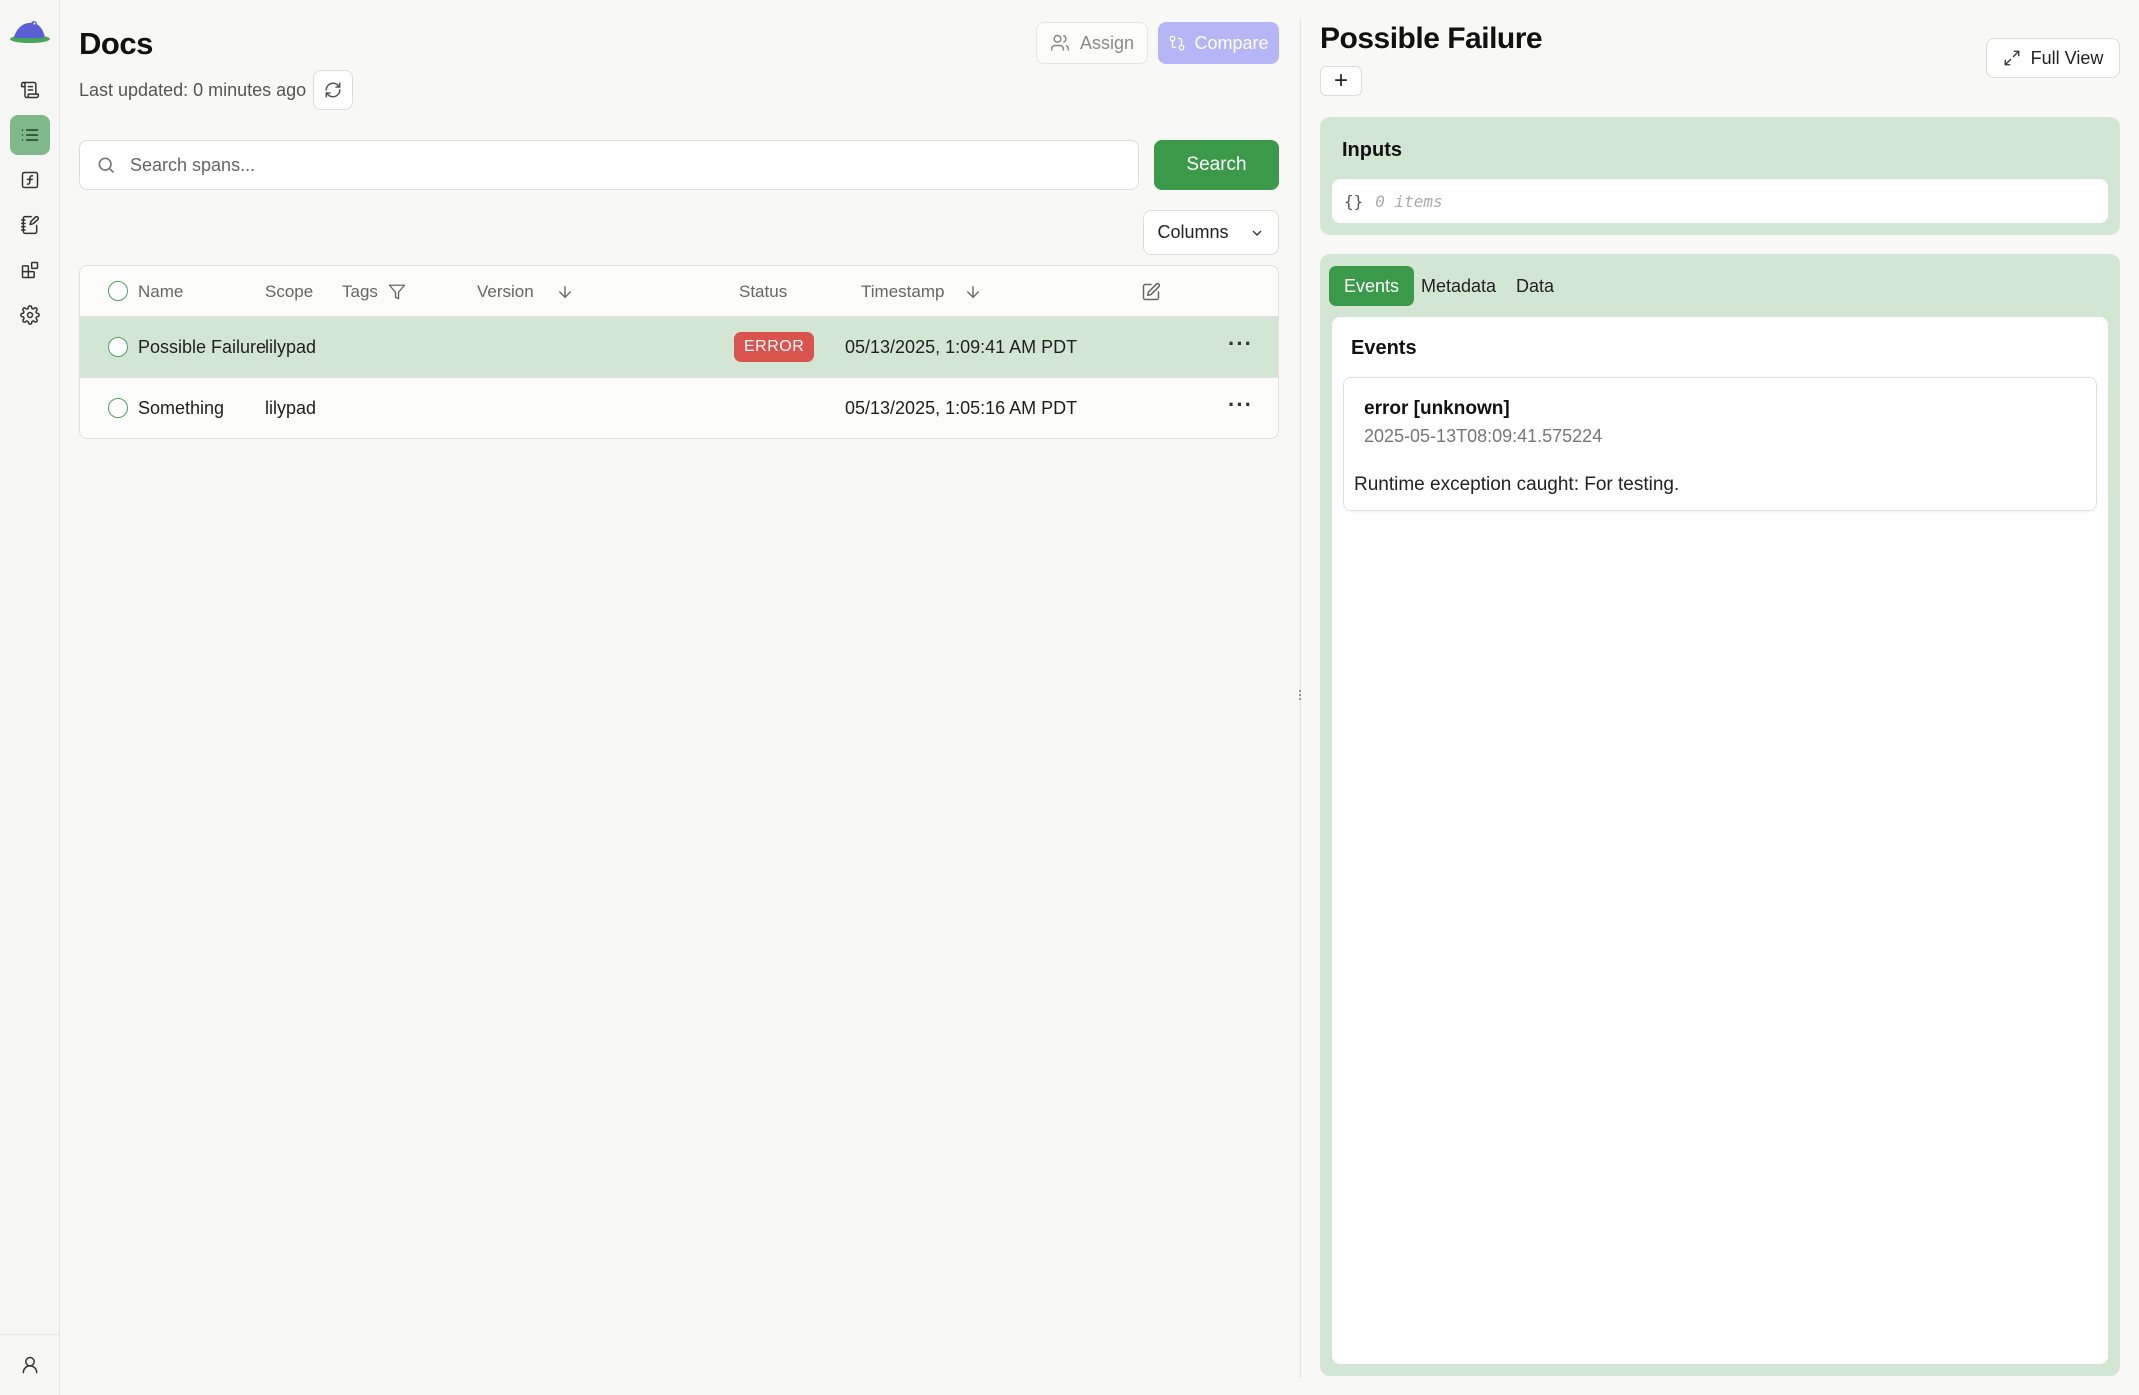 The height and width of the screenshot is (1395, 2139). I want to click on select-all-checkbox, so click(118, 291).